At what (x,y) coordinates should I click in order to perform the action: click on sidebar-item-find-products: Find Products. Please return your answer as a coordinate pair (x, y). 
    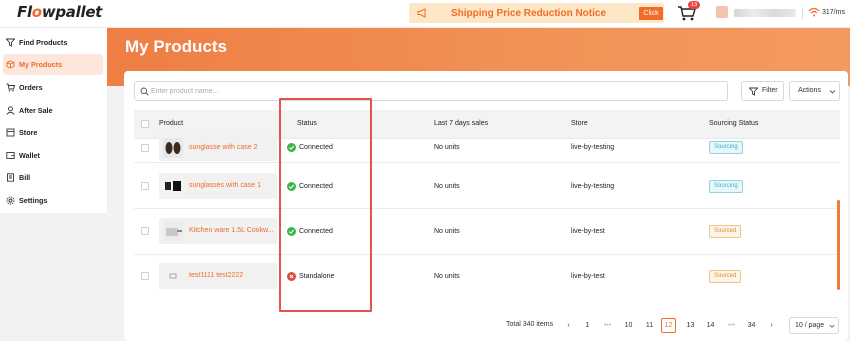
    Looking at the image, I should click on (53, 42).